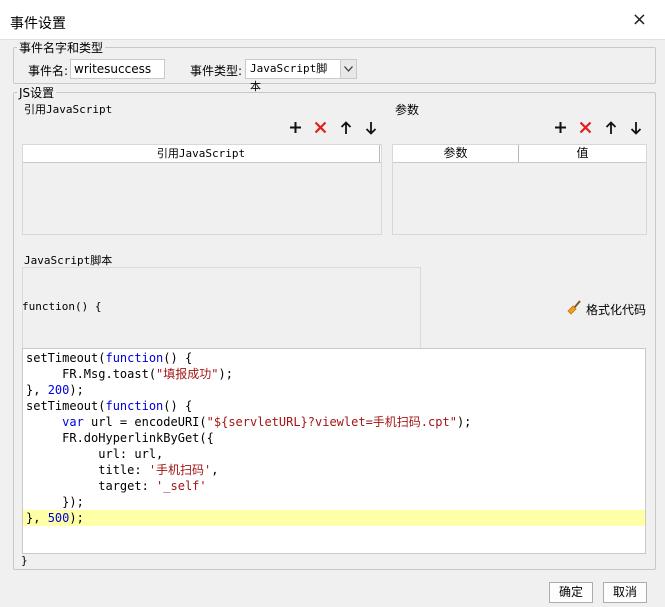 This screenshot has height=607, width=665. What do you see at coordinates (117, 69) in the screenshot?
I see `event-name-input: writesuccess` at bounding box center [117, 69].